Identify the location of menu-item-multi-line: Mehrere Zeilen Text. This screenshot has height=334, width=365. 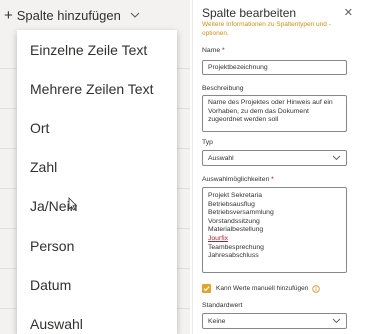
(97, 88).